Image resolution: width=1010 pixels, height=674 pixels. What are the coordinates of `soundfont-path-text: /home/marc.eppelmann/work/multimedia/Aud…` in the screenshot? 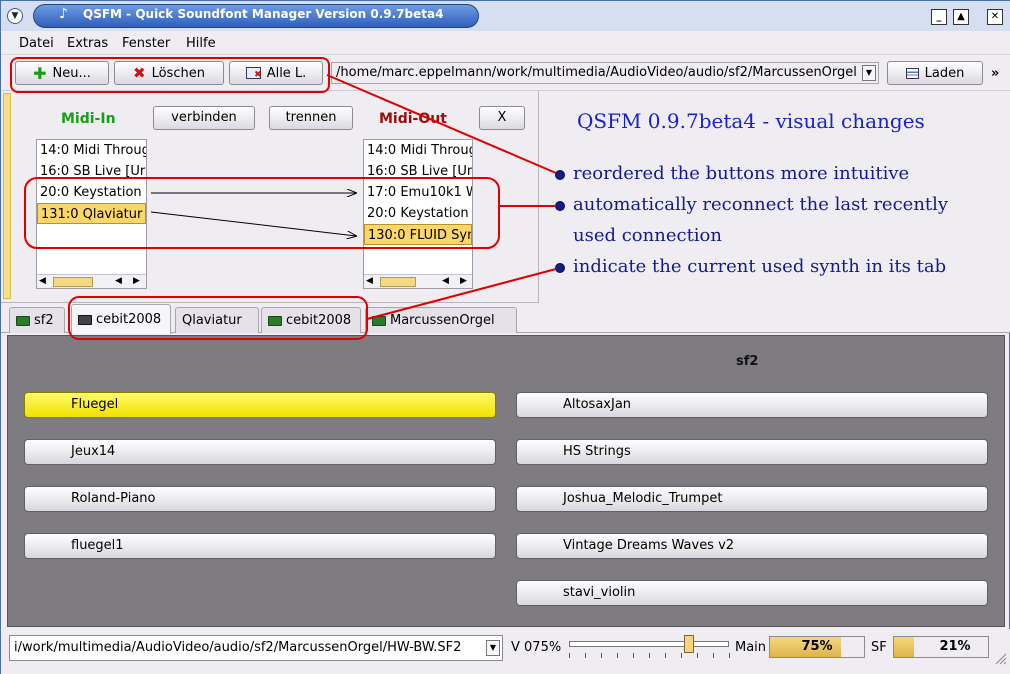 It's located at (596, 72).